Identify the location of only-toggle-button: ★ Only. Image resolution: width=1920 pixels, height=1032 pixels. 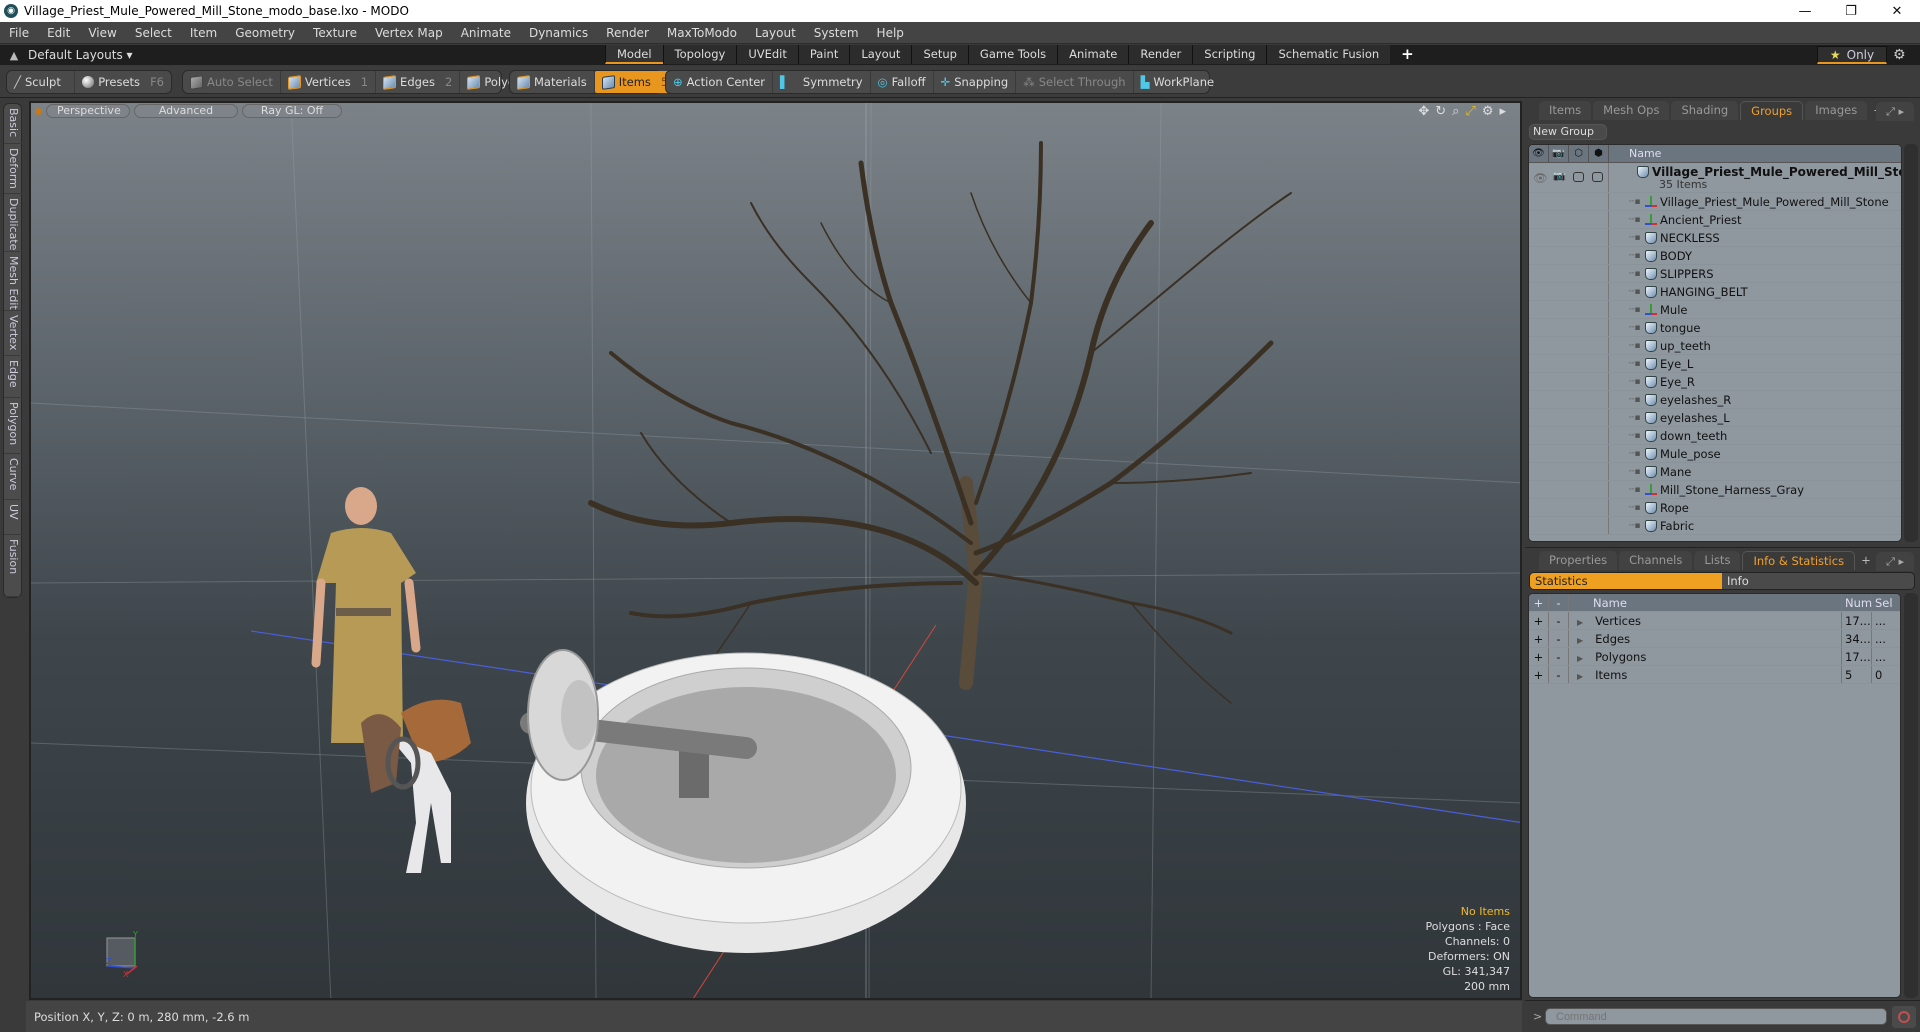
(1852, 55).